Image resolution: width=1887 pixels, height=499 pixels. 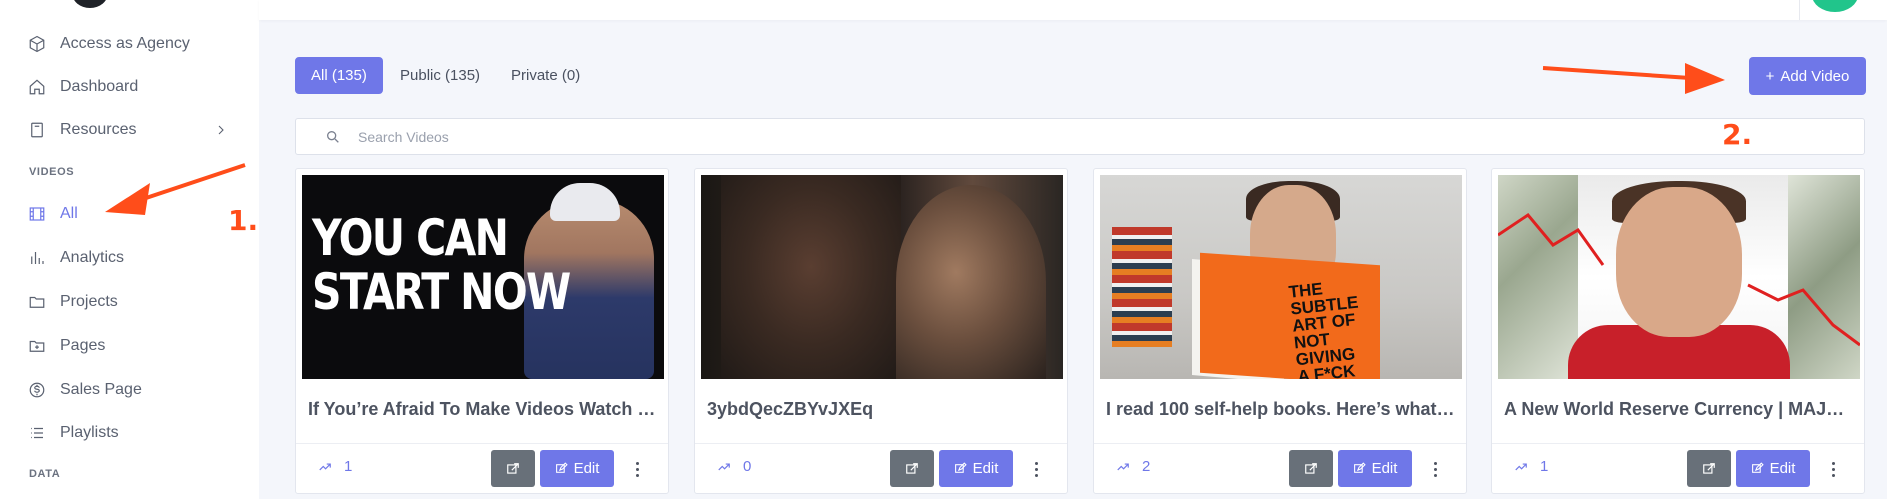 I want to click on chevron-right-icon, so click(x=221, y=130).